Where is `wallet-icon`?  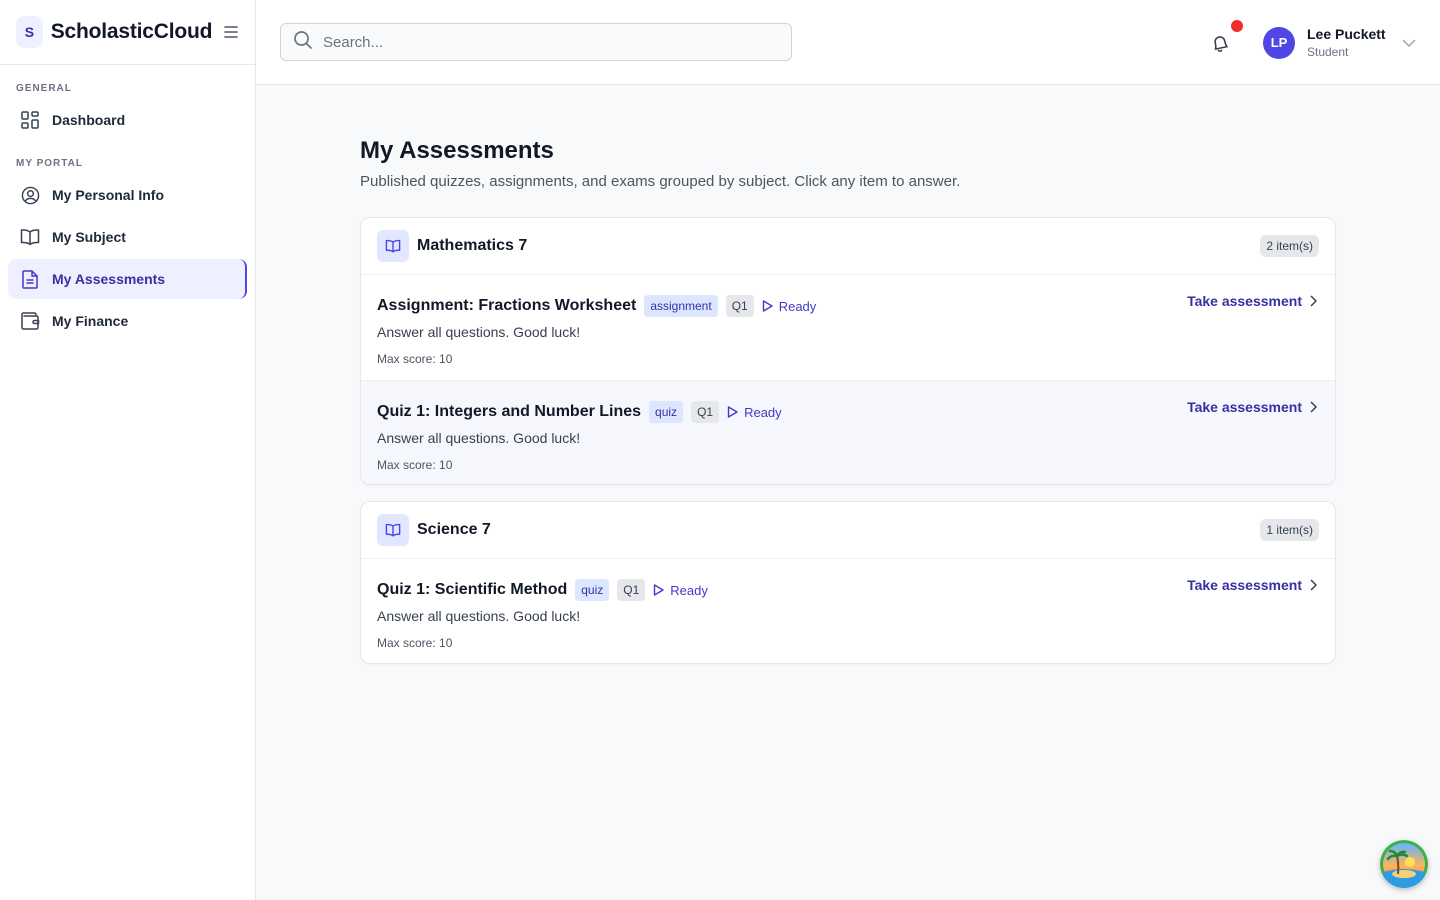 wallet-icon is located at coordinates (30, 321).